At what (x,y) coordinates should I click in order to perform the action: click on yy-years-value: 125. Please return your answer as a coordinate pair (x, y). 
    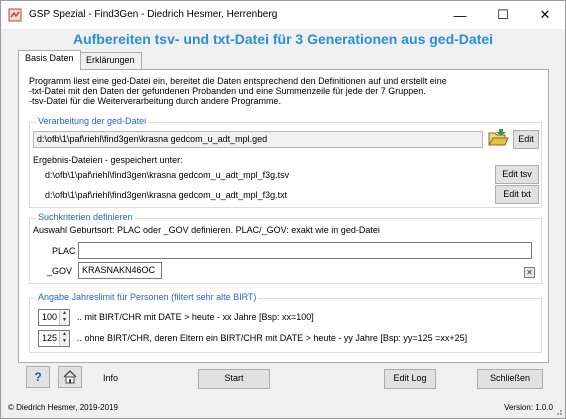
    Looking at the image, I should click on (50, 338).